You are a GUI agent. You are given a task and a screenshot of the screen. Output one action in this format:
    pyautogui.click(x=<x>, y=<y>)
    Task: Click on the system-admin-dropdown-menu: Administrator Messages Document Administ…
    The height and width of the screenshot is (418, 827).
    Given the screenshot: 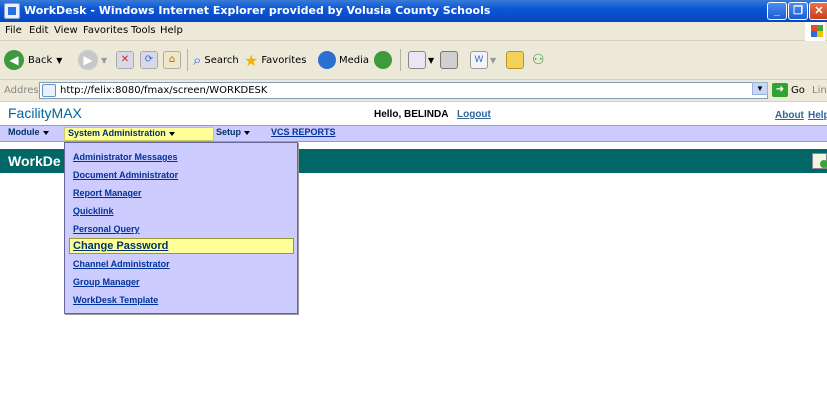 What is the action you would take?
    pyautogui.click(x=181, y=228)
    